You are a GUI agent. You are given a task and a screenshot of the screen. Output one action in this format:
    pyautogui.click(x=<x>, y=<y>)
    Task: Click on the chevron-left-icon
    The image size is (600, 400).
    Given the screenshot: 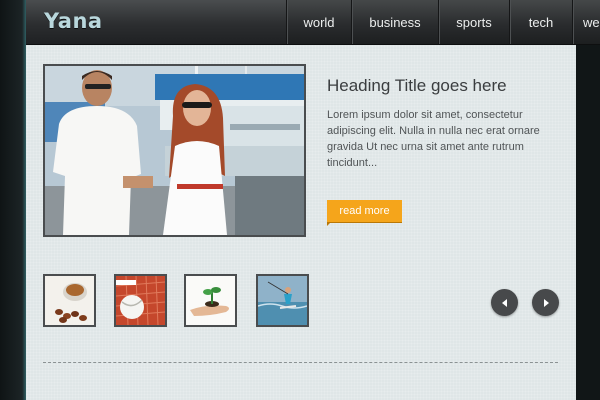 What is the action you would take?
    pyautogui.click(x=504, y=302)
    